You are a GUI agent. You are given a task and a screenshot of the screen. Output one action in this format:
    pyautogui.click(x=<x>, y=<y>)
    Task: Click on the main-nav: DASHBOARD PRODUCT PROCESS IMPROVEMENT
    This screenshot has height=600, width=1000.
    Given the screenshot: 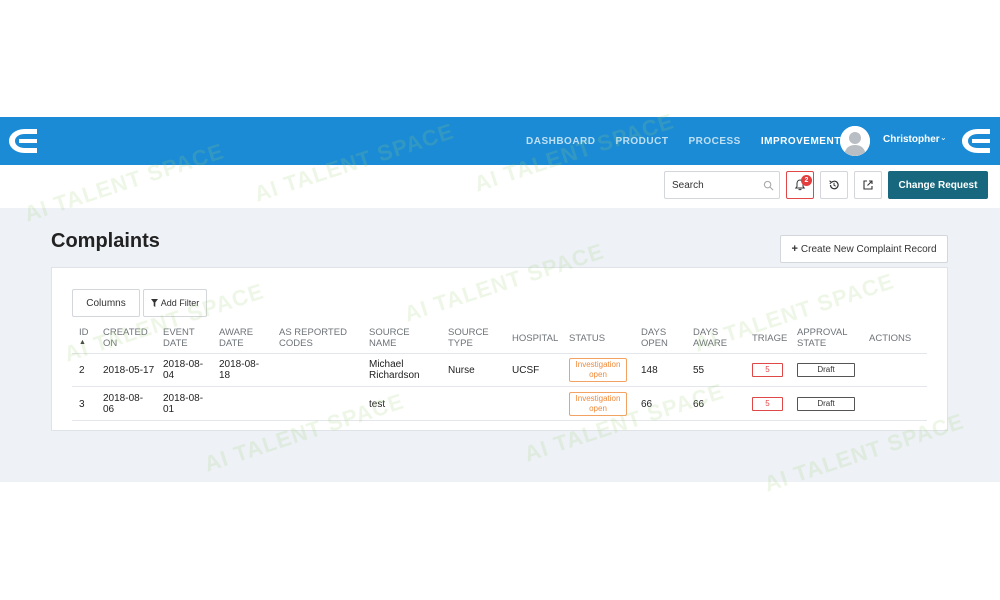 What is the action you would take?
    pyautogui.click(x=693, y=141)
    